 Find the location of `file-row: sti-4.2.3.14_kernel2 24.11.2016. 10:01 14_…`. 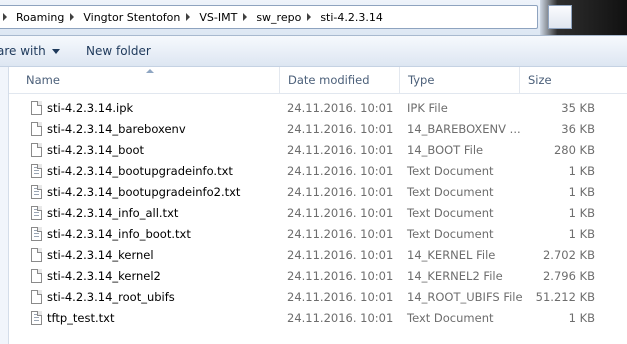

file-row: sti-4.2.3.14_kernel2 24.11.2016. 10:01 14_… is located at coordinates (318, 276).